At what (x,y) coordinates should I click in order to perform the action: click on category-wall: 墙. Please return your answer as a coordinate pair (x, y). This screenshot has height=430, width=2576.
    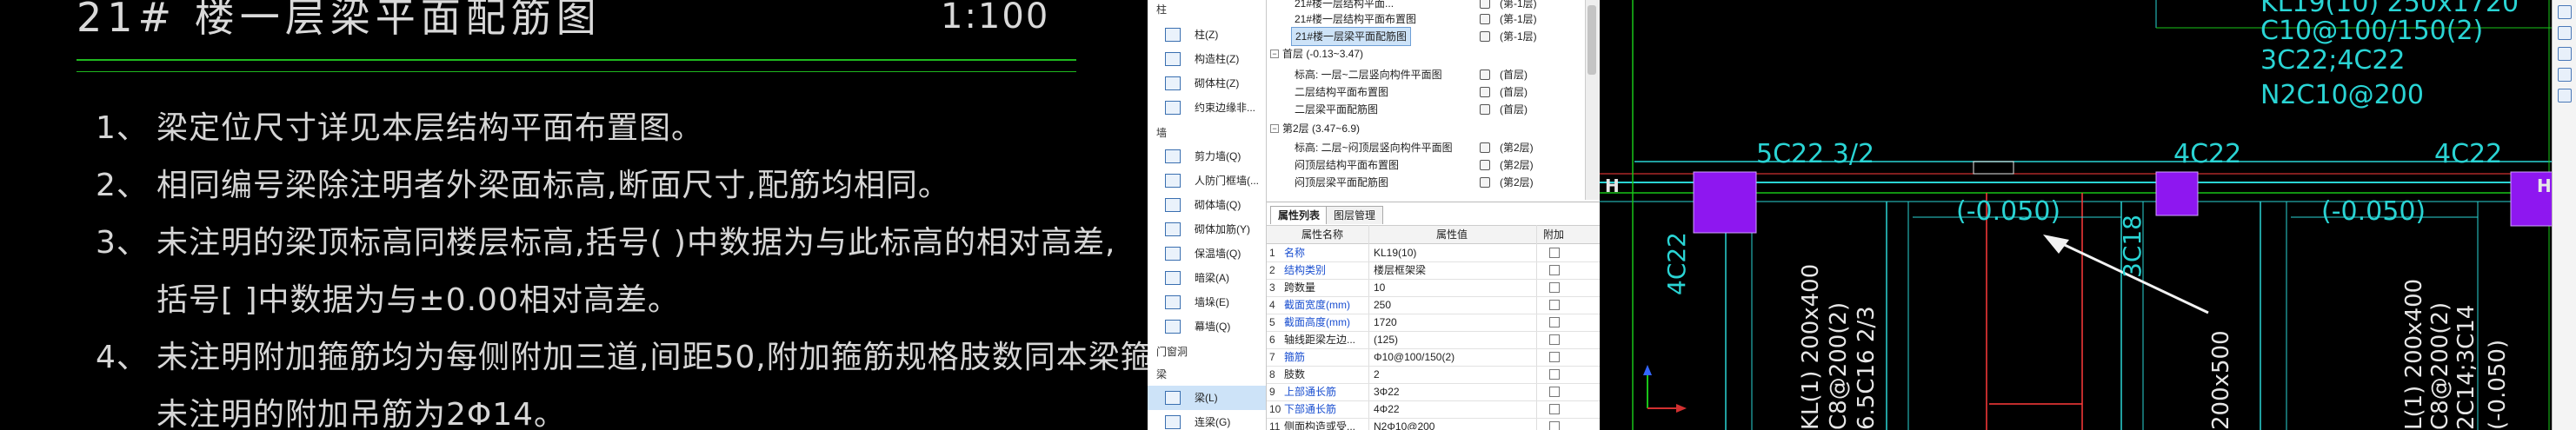
    Looking at the image, I should click on (1207, 133).